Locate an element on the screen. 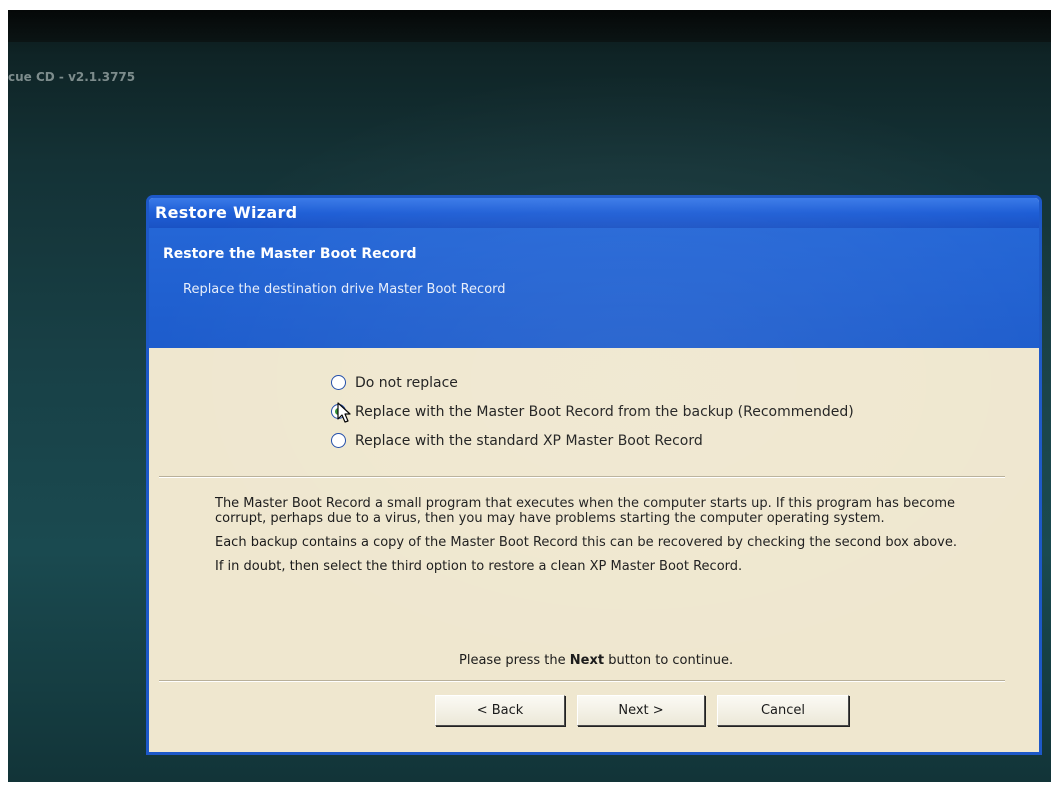 Image resolution: width=1051 pixels, height=791 pixels. app-title: cue CD - v2.1.3775 is located at coordinates (72, 77).